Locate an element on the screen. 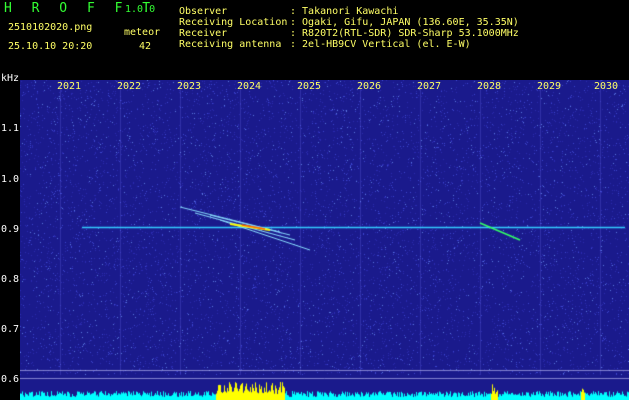  info-value-observer: : Takanori Kawachi is located at coordinates (344, 11).